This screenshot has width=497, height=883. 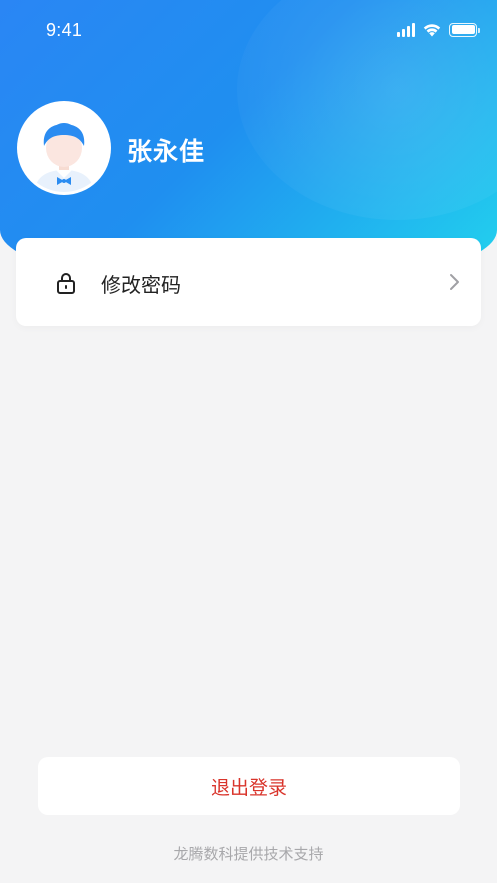 I want to click on battery-icon, so click(x=464, y=29).